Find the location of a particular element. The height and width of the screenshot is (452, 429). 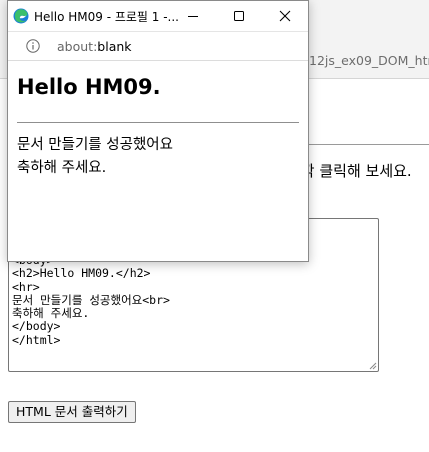

background-tab-title: 12js_ex09_DOM_htm is located at coordinates (369, 60).